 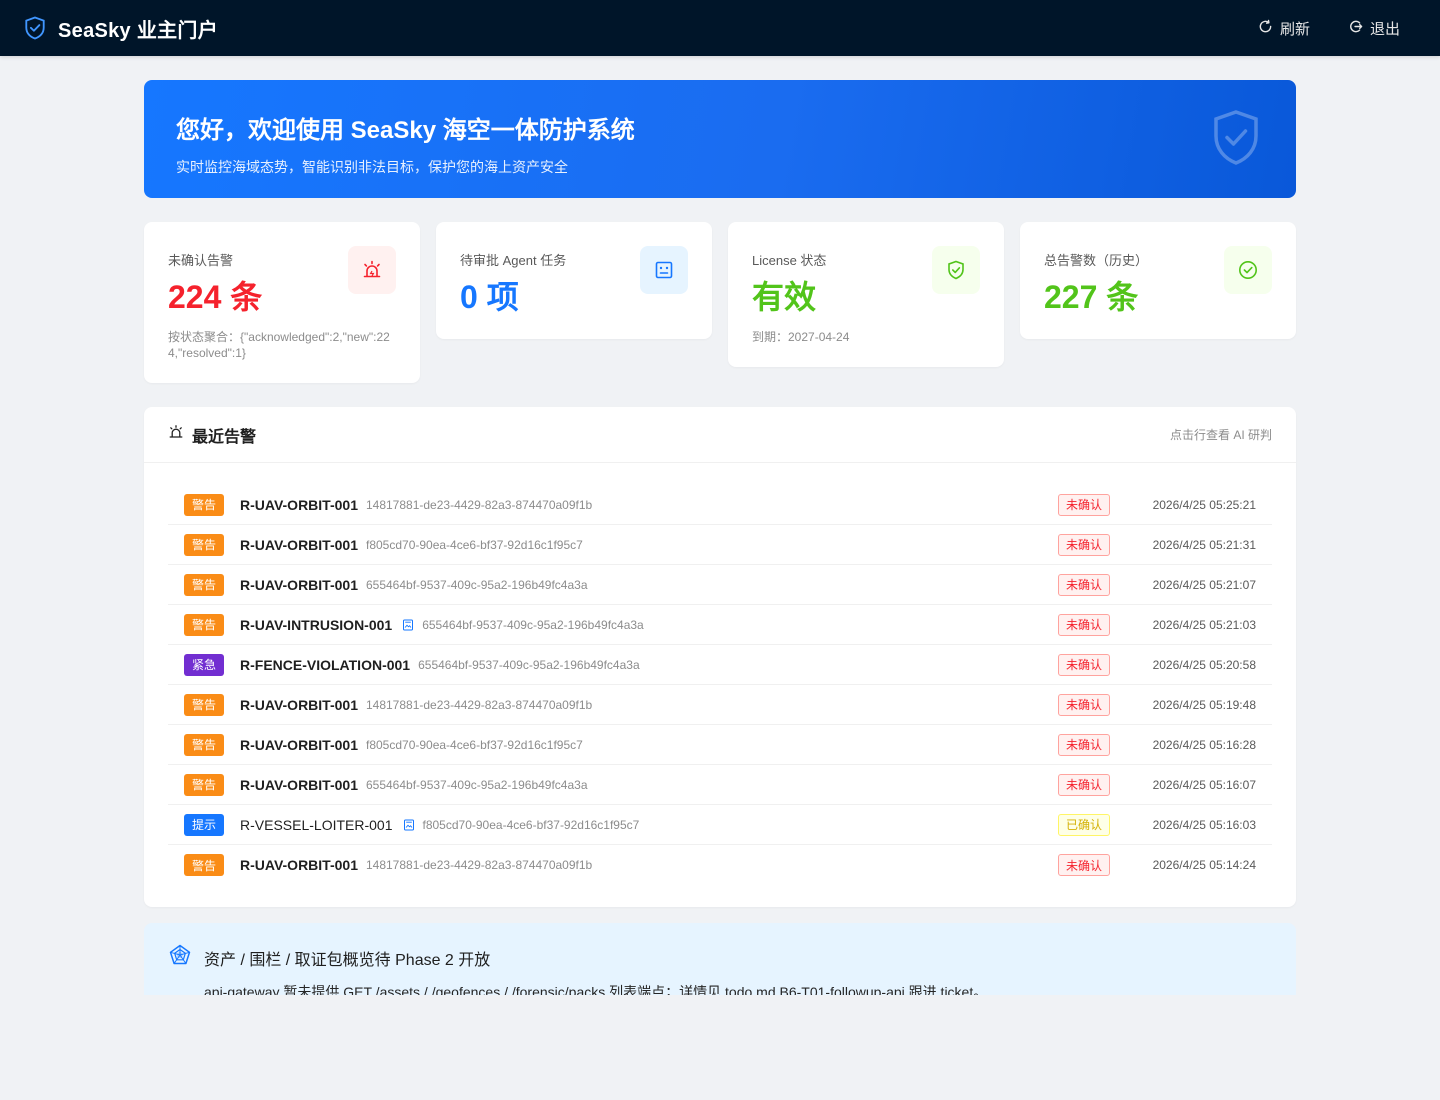 I want to click on radar-chart-icon, so click(x=180, y=957).